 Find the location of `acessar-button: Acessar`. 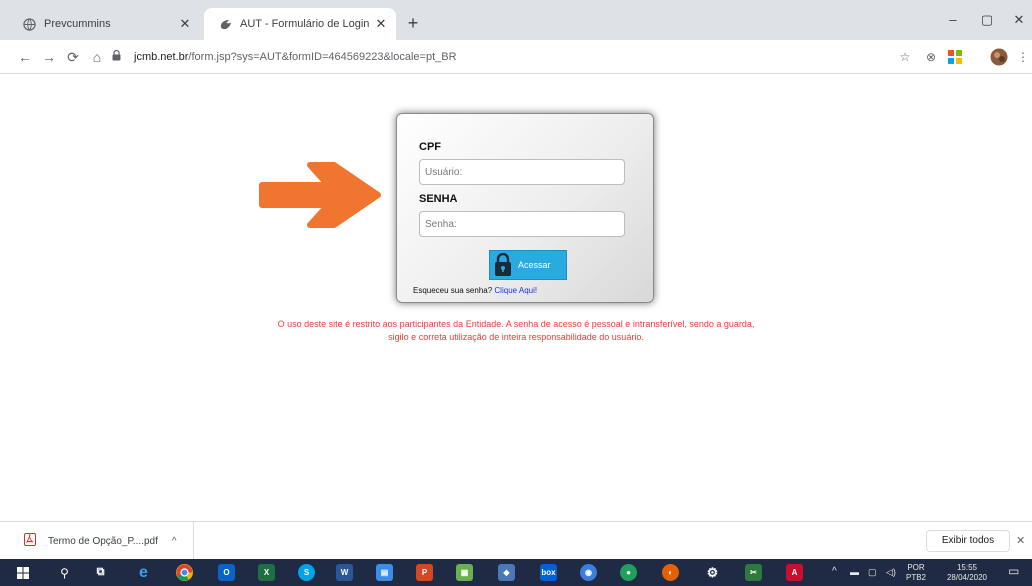

acessar-button: Acessar is located at coordinates (528, 265).